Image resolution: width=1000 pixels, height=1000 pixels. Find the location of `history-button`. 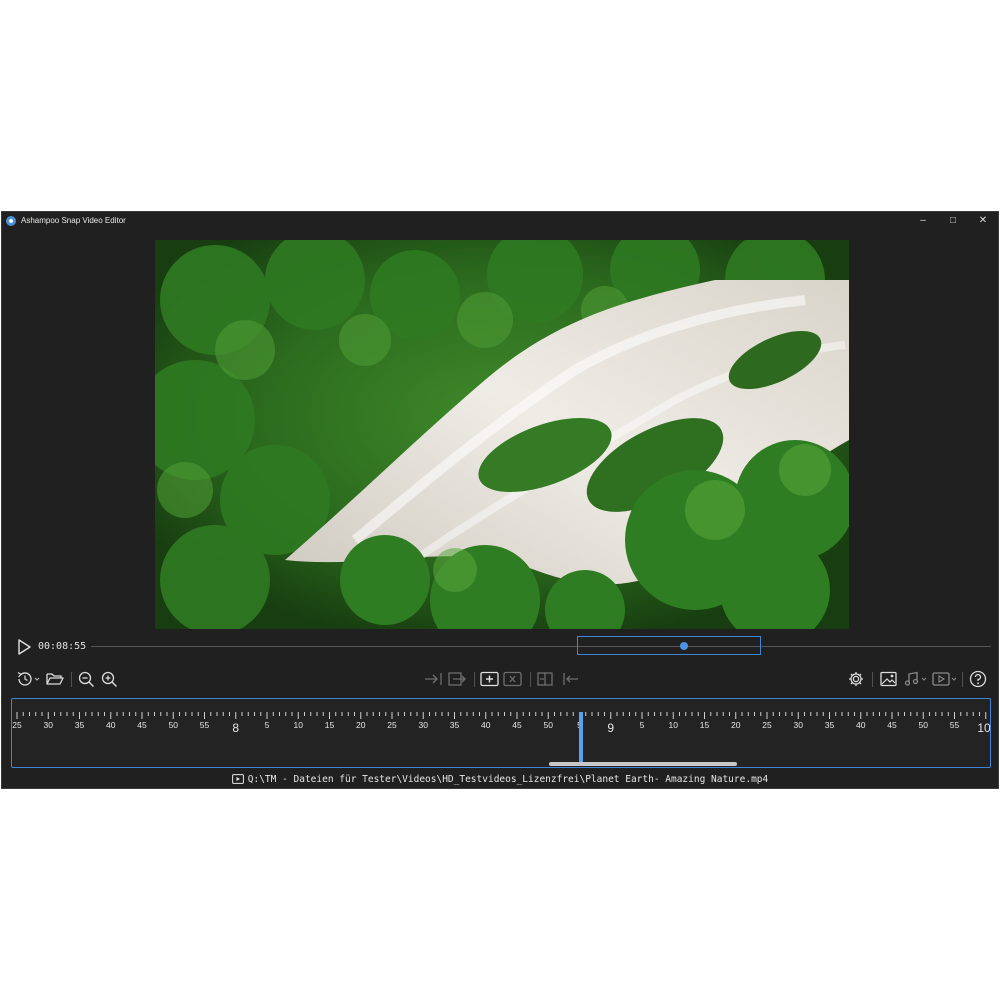

history-button is located at coordinates (28, 679).